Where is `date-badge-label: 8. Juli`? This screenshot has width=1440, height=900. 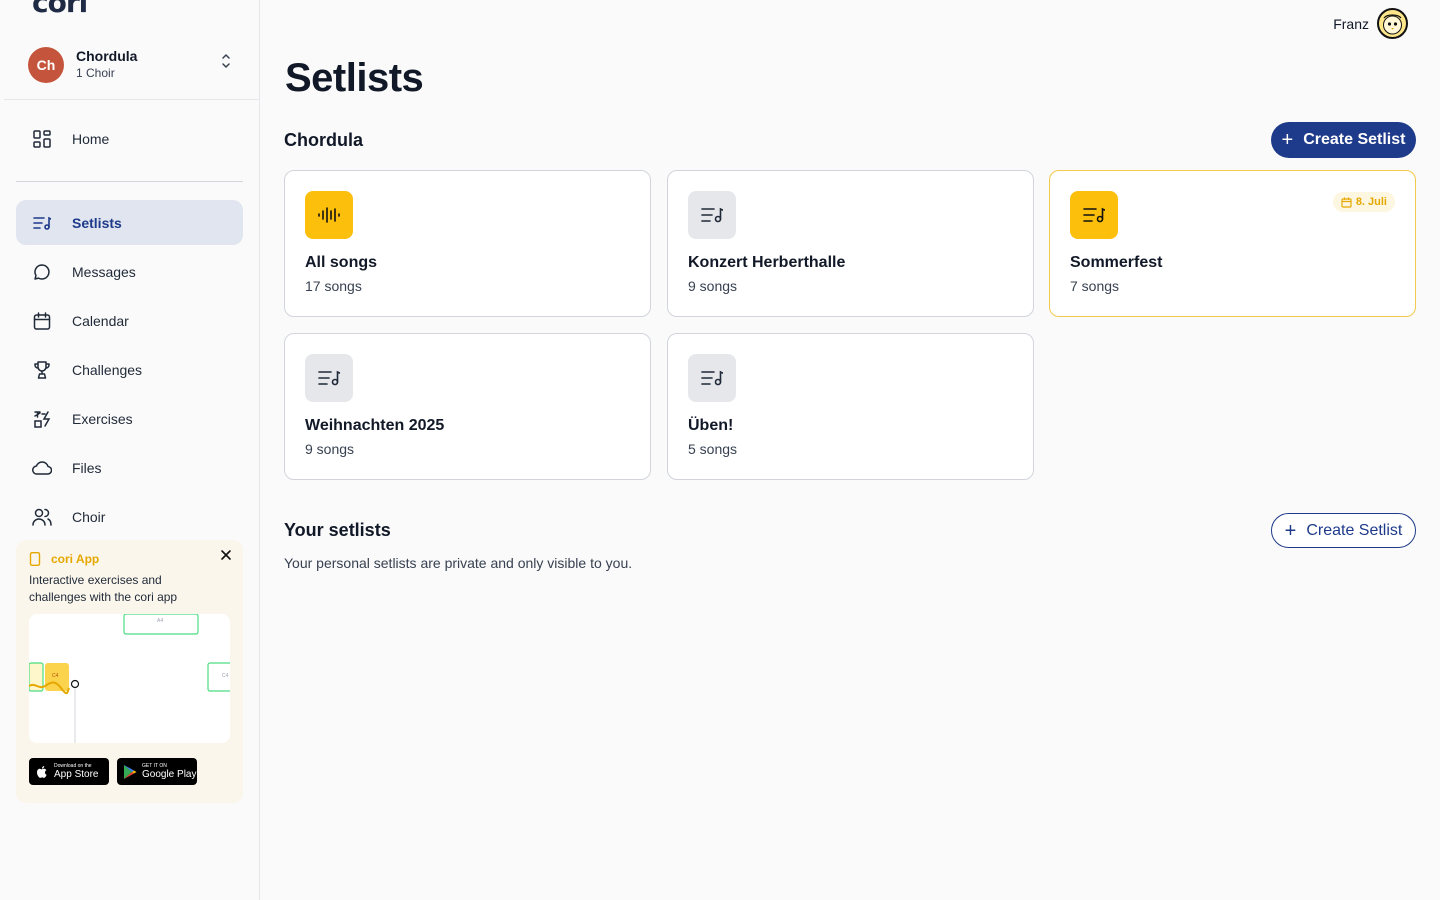 date-badge-label: 8. Juli is located at coordinates (1371, 202).